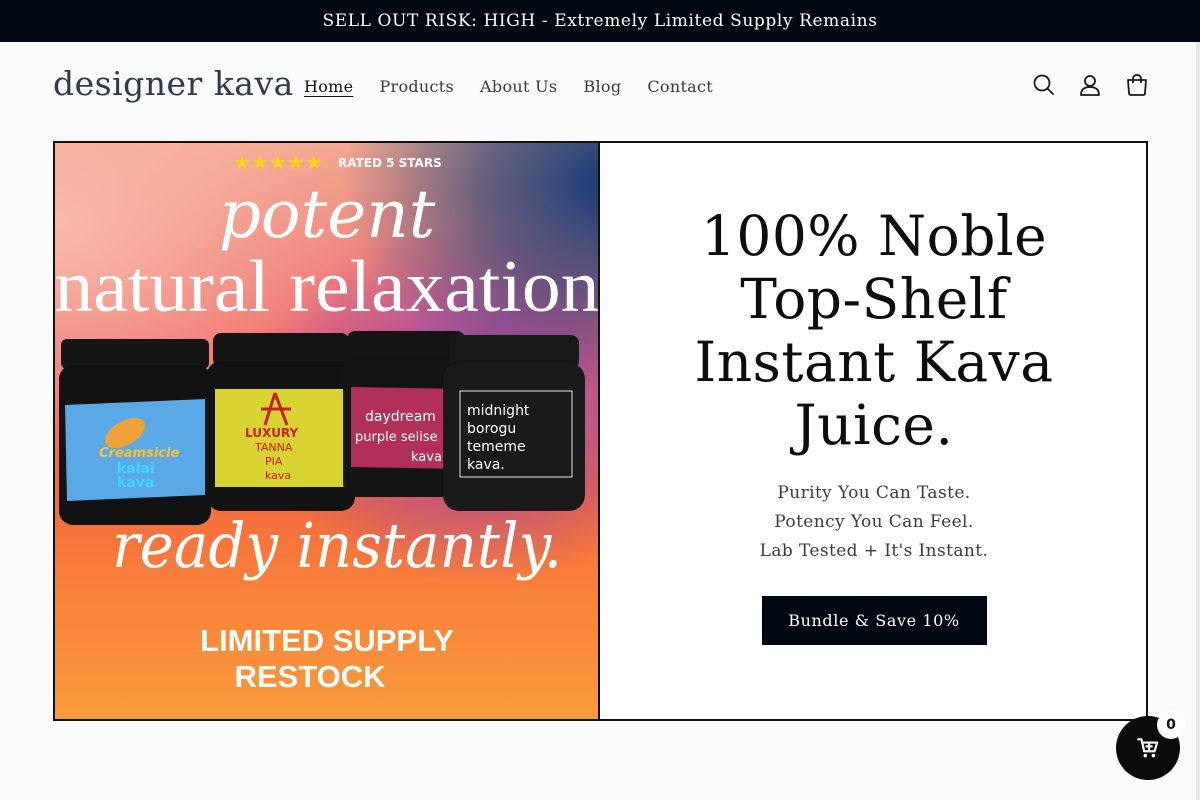 The image size is (1200, 800). I want to click on jar-midnight: midnight borogu tememe kava., so click(514, 423).